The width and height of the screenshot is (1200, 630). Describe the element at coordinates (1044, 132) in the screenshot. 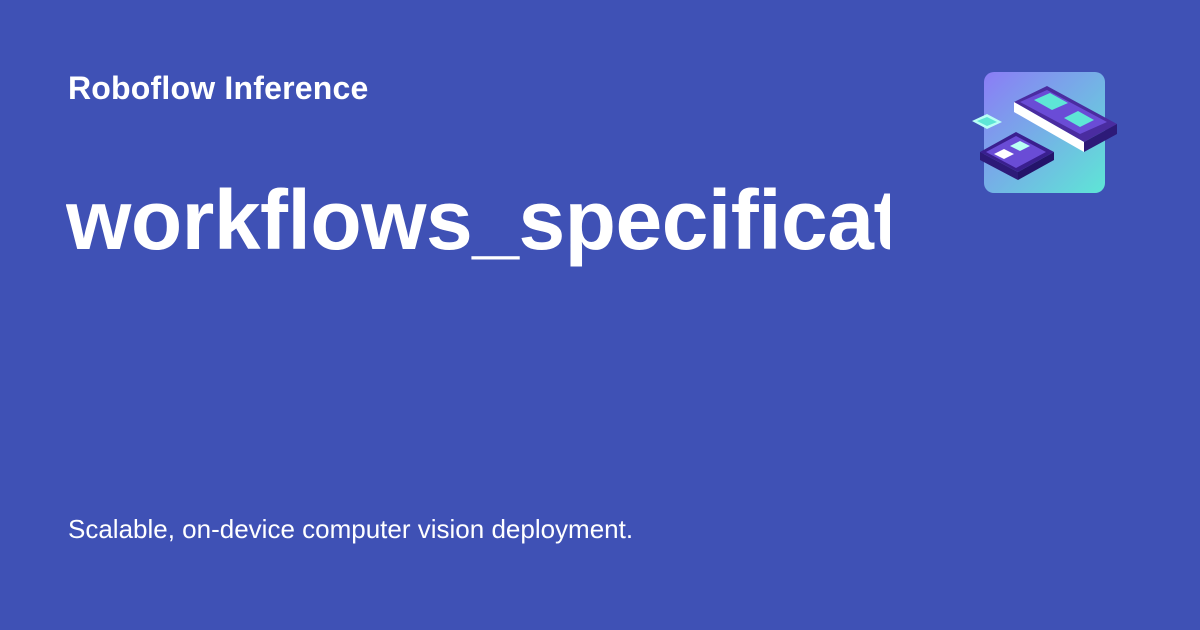

I see `hardware-chip-logo-icon` at that location.